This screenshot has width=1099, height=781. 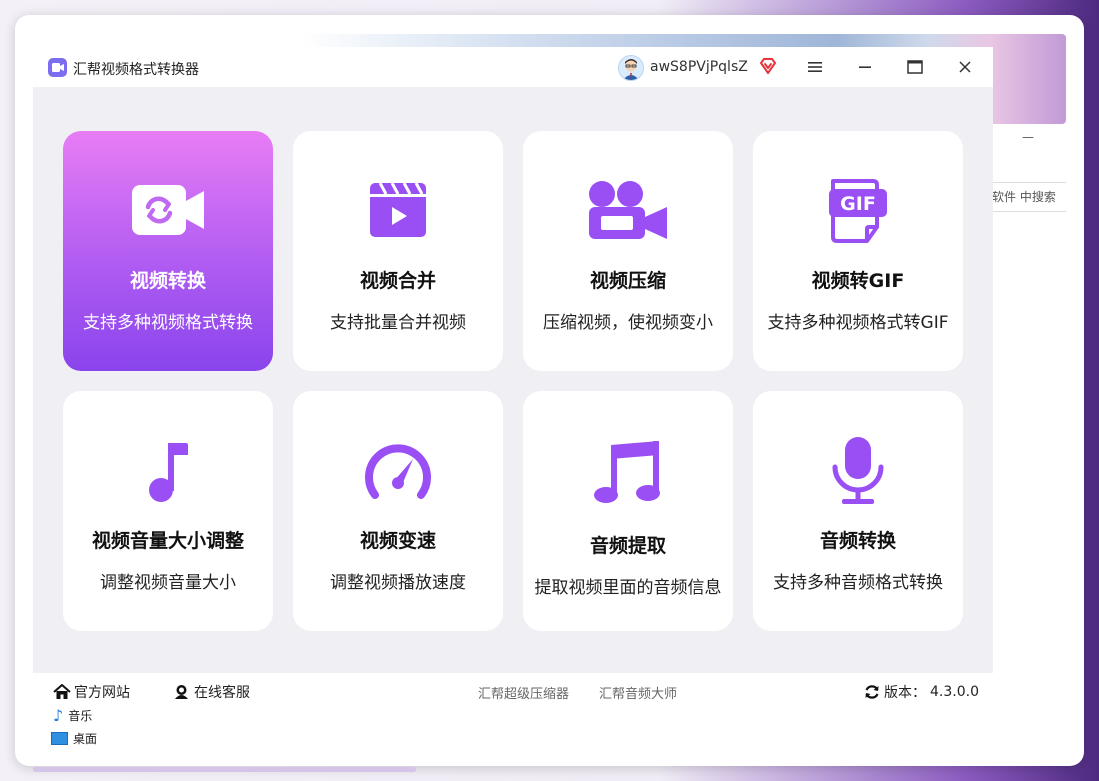 I want to click on minimize-button, so click(x=865, y=67).